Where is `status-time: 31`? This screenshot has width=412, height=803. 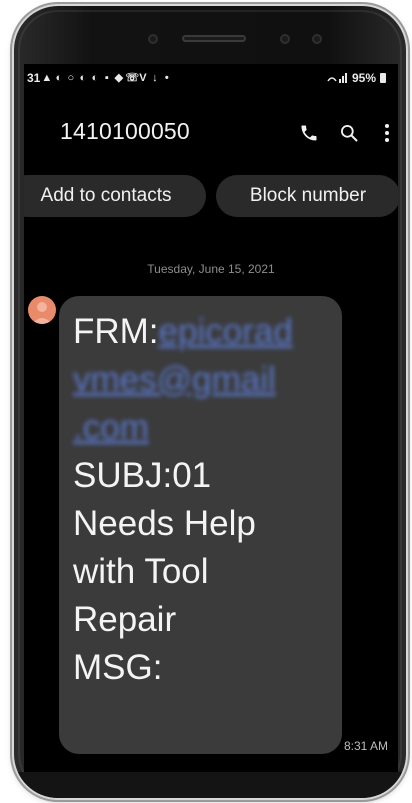
status-time: 31 is located at coordinates (34, 78).